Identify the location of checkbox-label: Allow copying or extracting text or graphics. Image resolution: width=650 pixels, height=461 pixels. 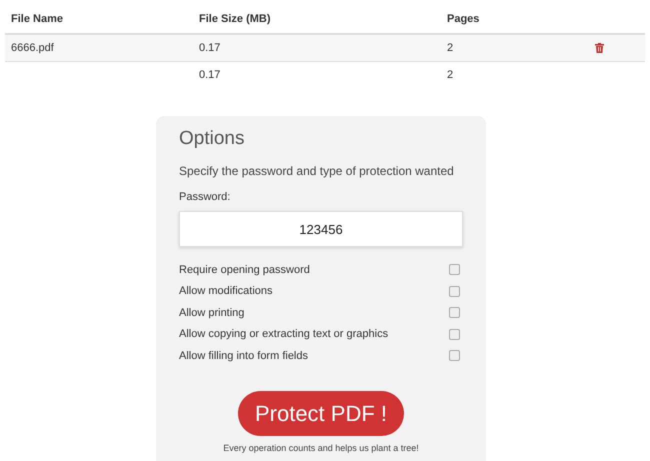
(283, 334).